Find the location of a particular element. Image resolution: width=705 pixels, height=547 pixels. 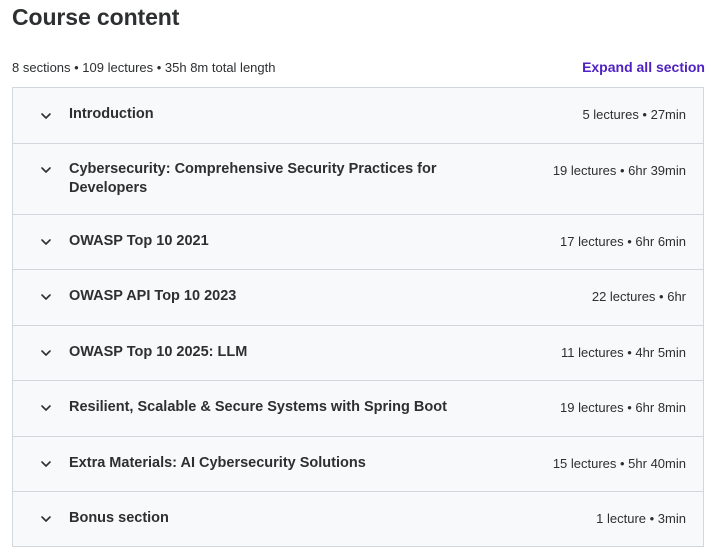

section-meta: 19 lectures • 6hr 8min is located at coordinates (623, 407).